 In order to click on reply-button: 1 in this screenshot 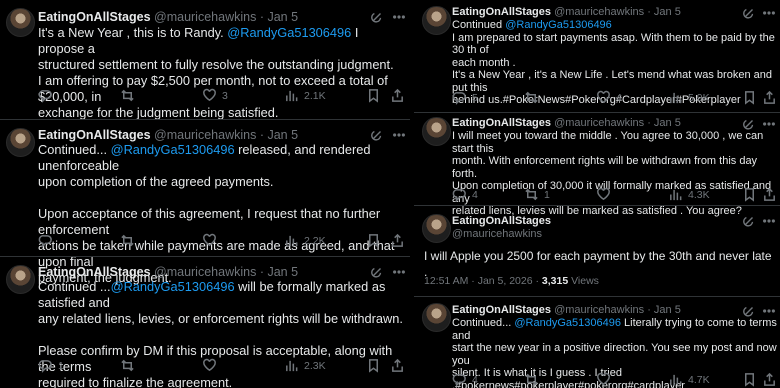, I will do `click(51, 365)`.